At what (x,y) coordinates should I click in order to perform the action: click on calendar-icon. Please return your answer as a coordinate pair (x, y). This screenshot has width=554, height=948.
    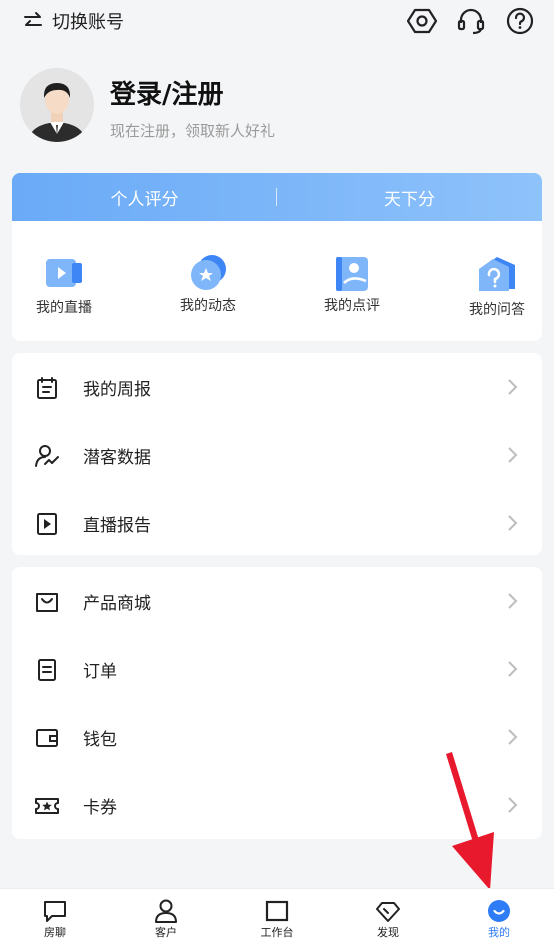
    Looking at the image, I should click on (47, 388).